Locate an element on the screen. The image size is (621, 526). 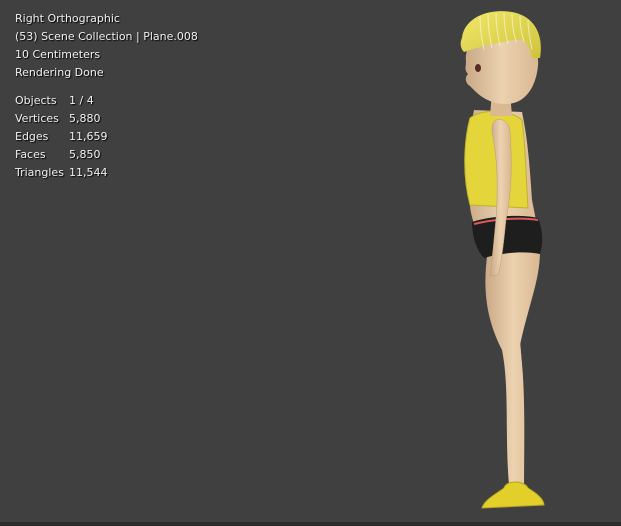
stat-label: Edges is located at coordinates (32, 136).